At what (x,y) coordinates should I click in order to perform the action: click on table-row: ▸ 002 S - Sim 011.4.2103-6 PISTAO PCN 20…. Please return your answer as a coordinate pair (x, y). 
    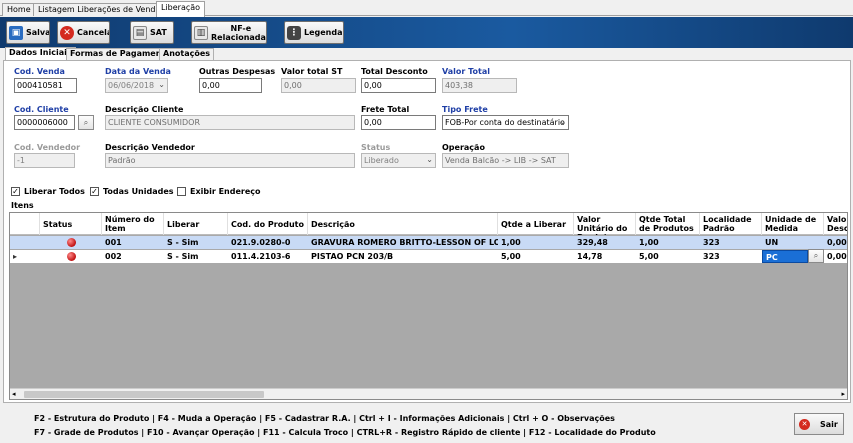
    Looking at the image, I should click on (428, 256).